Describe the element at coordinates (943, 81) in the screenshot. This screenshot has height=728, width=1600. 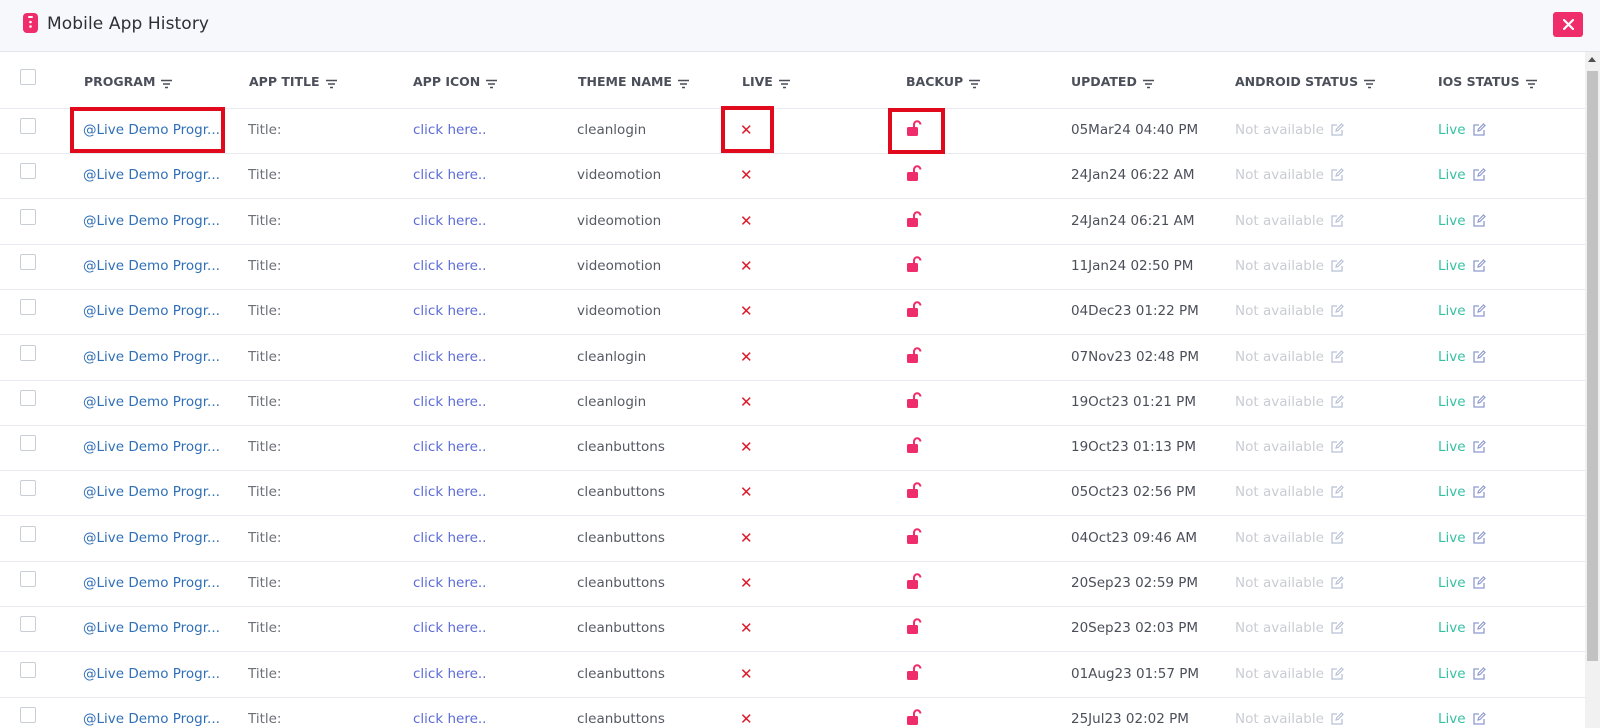
I see `column-header-backup: BACKUP` at that location.